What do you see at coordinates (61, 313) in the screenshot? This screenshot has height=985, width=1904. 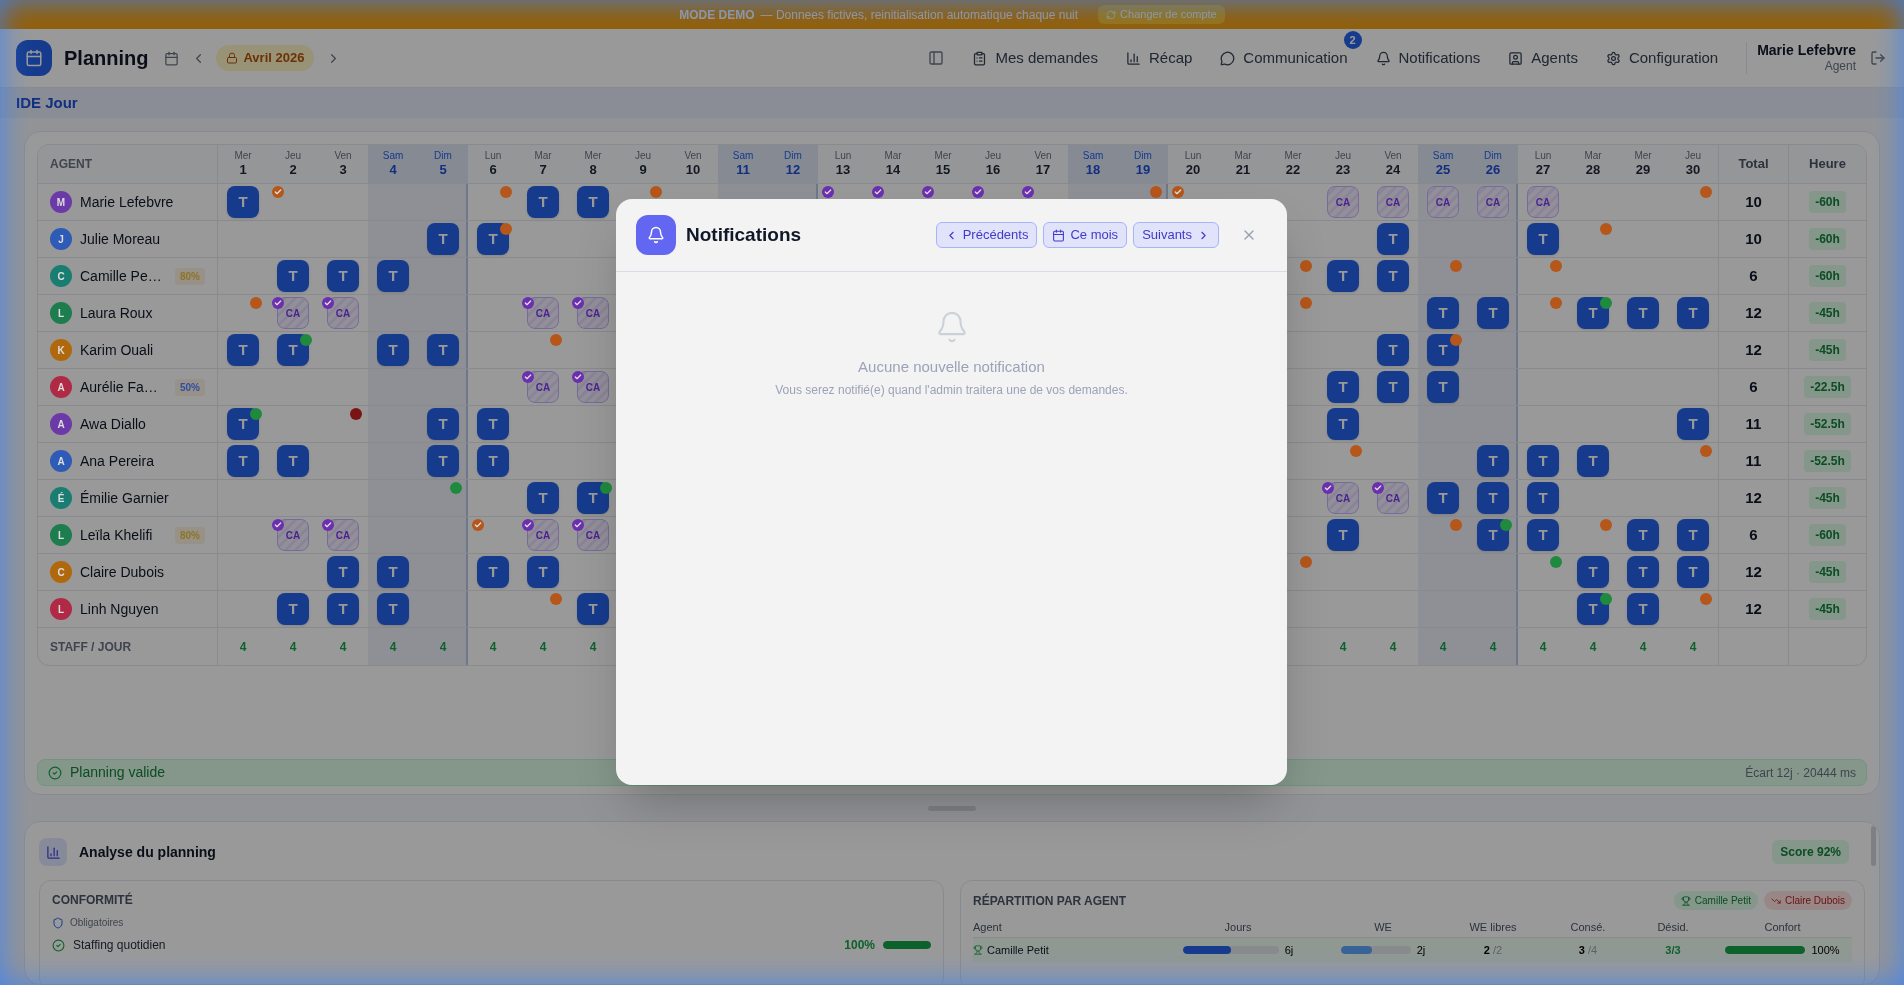 I see `avatar: L` at bounding box center [61, 313].